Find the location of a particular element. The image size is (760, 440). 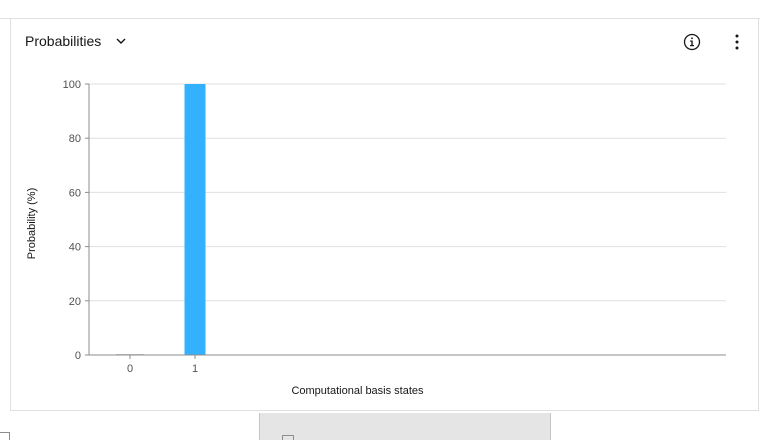

chart-bars is located at coordinates (161, 219).